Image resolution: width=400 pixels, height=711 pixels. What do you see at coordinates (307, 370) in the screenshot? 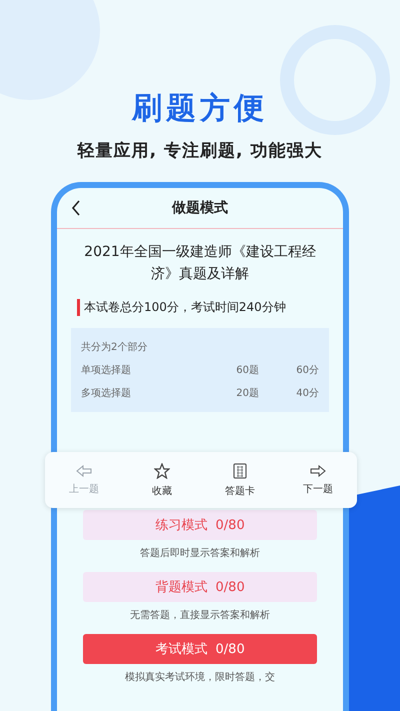
I see `section-score: 60分` at bounding box center [307, 370].